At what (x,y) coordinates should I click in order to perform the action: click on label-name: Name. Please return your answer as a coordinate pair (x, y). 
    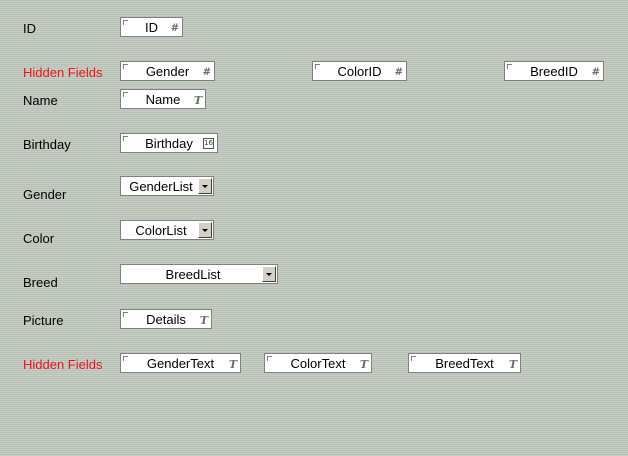
    Looking at the image, I should click on (40, 100).